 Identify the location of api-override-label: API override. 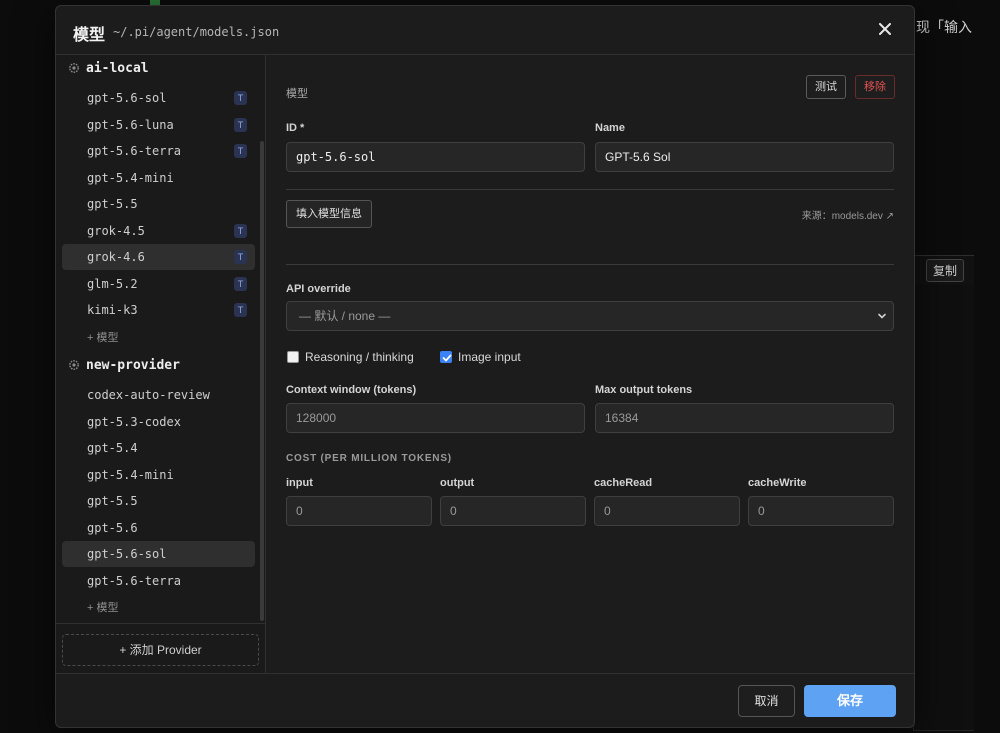
(318, 289).